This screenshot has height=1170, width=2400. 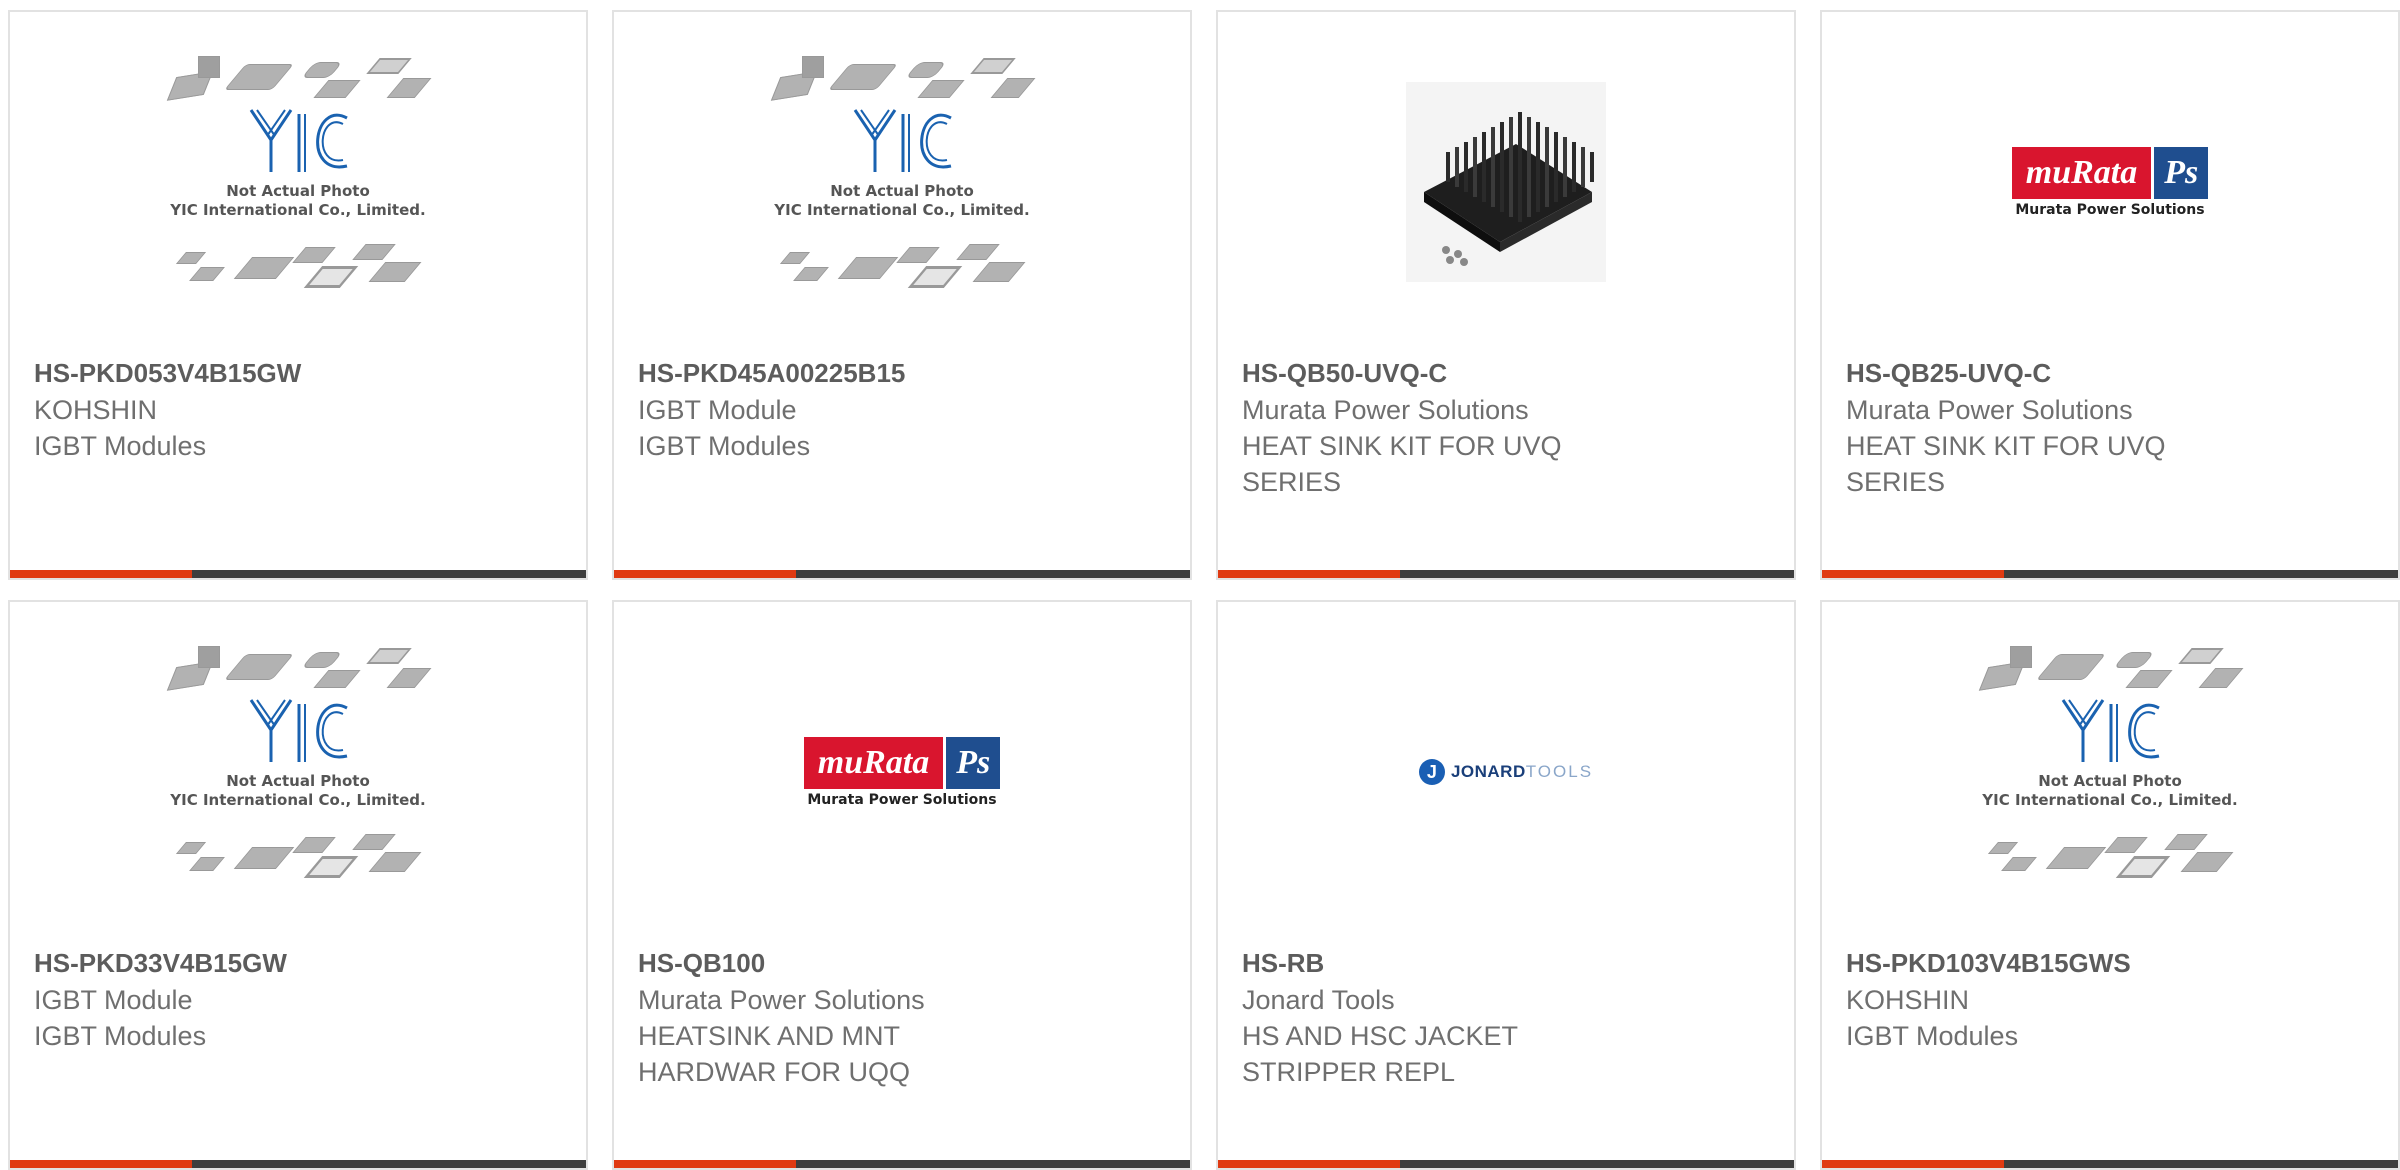 What do you see at coordinates (1318, 1000) in the screenshot?
I see `manufacturer: Jonard Tools` at bounding box center [1318, 1000].